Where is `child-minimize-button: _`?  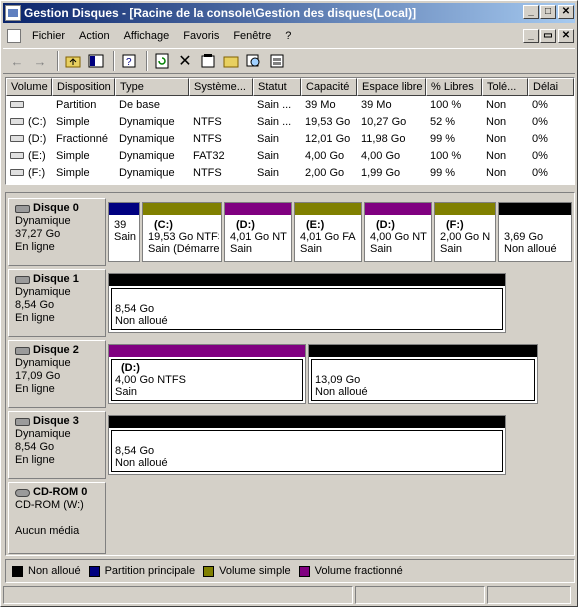 child-minimize-button: _ is located at coordinates (531, 36).